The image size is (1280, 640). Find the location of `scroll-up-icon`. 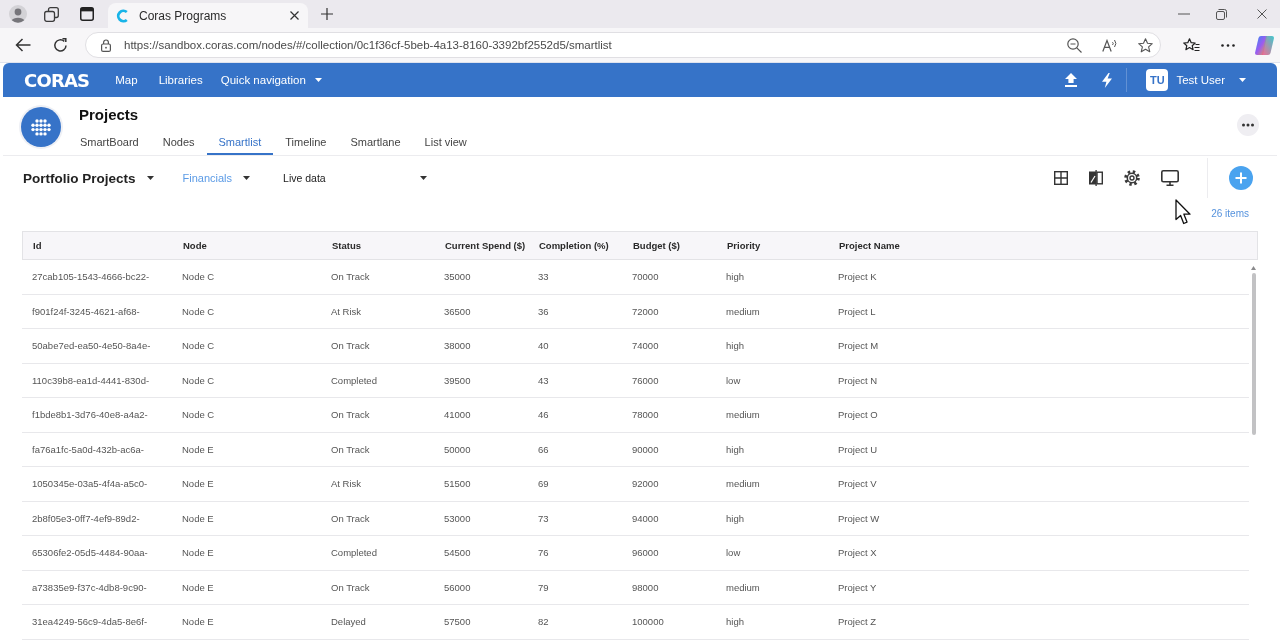

scroll-up-icon is located at coordinates (1253, 268).